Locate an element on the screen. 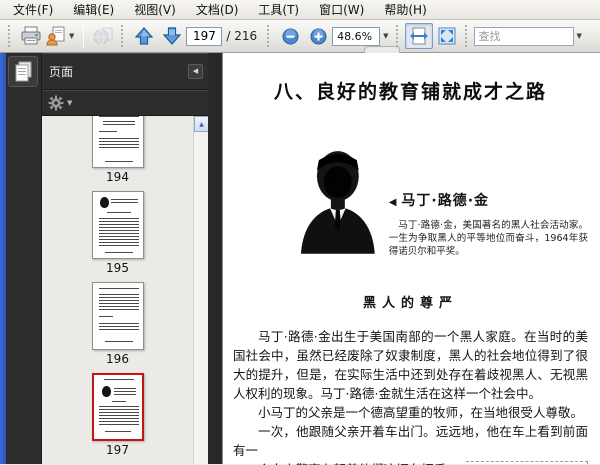 The width and height of the screenshot is (600, 465). thumbnail-item: 195 is located at coordinates (117, 233).